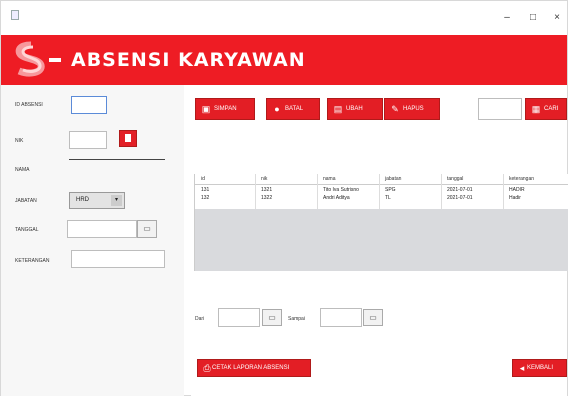 The width and height of the screenshot is (568, 396). I want to click on app-header: ABSENSI KARYAWAN, so click(284, 60).